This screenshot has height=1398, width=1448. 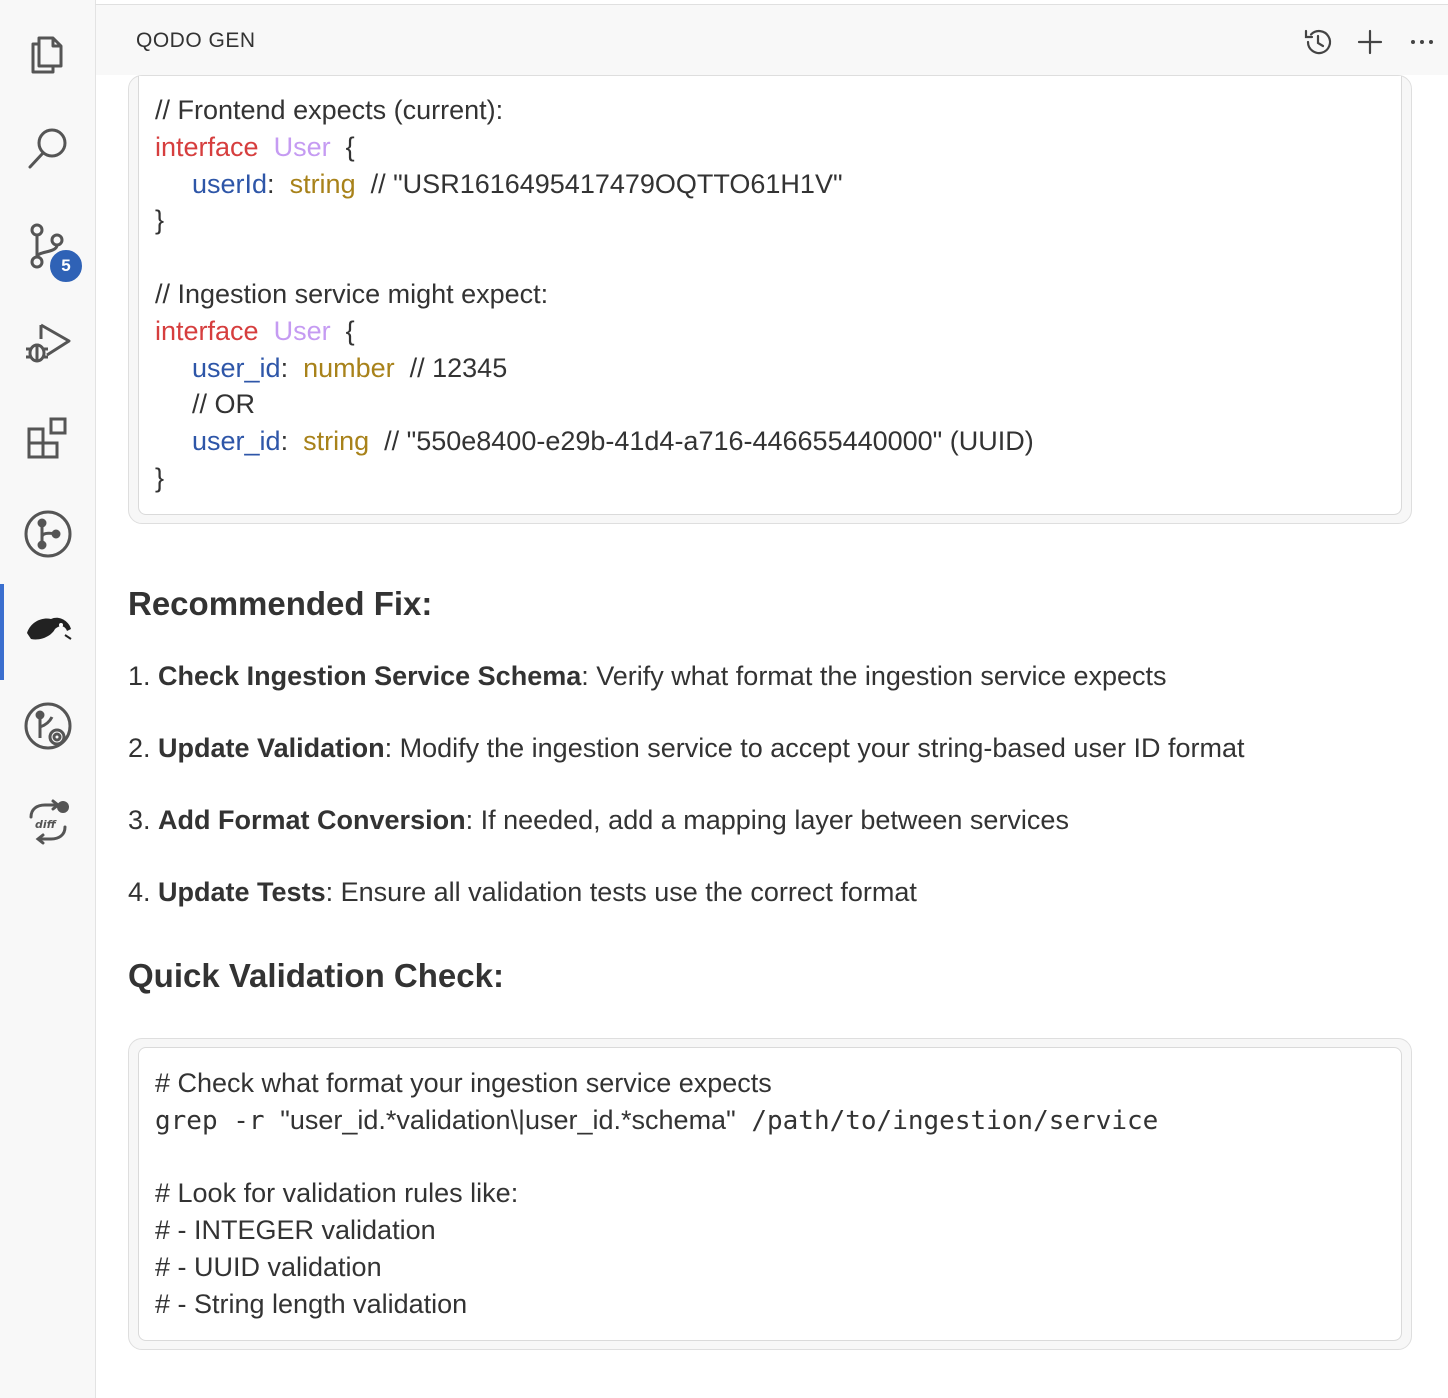 What do you see at coordinates (1318, 42) in the screenshot?
I see `history-icon` at bounding box center [1318, 42].